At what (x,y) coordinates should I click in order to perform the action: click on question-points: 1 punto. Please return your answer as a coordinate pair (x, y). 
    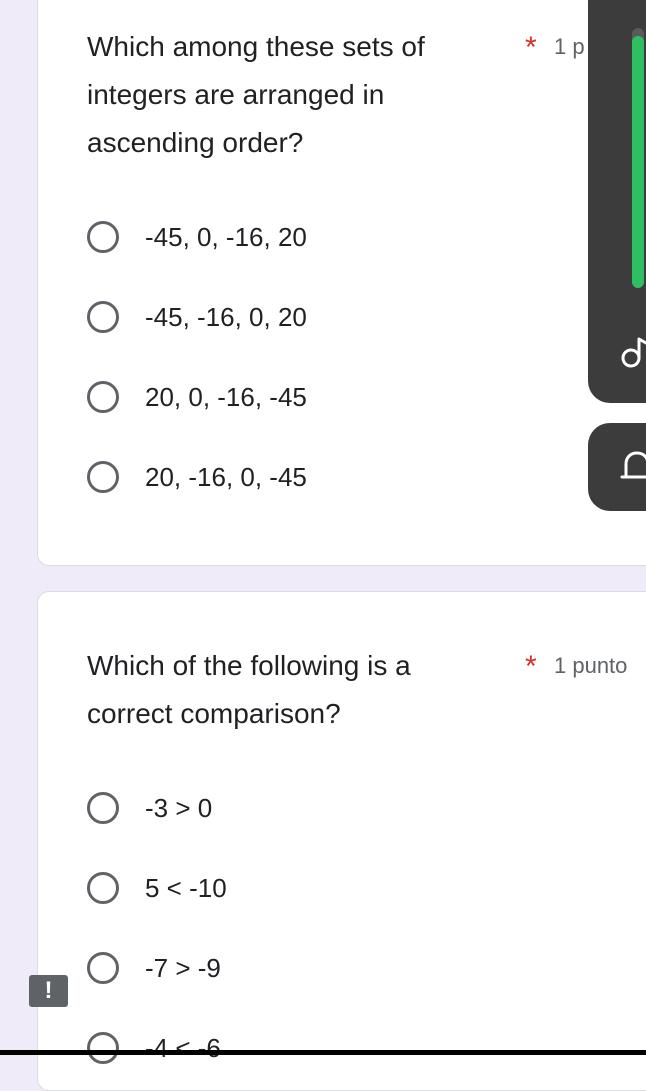
    Looking at the image, I should click on (591, 665).